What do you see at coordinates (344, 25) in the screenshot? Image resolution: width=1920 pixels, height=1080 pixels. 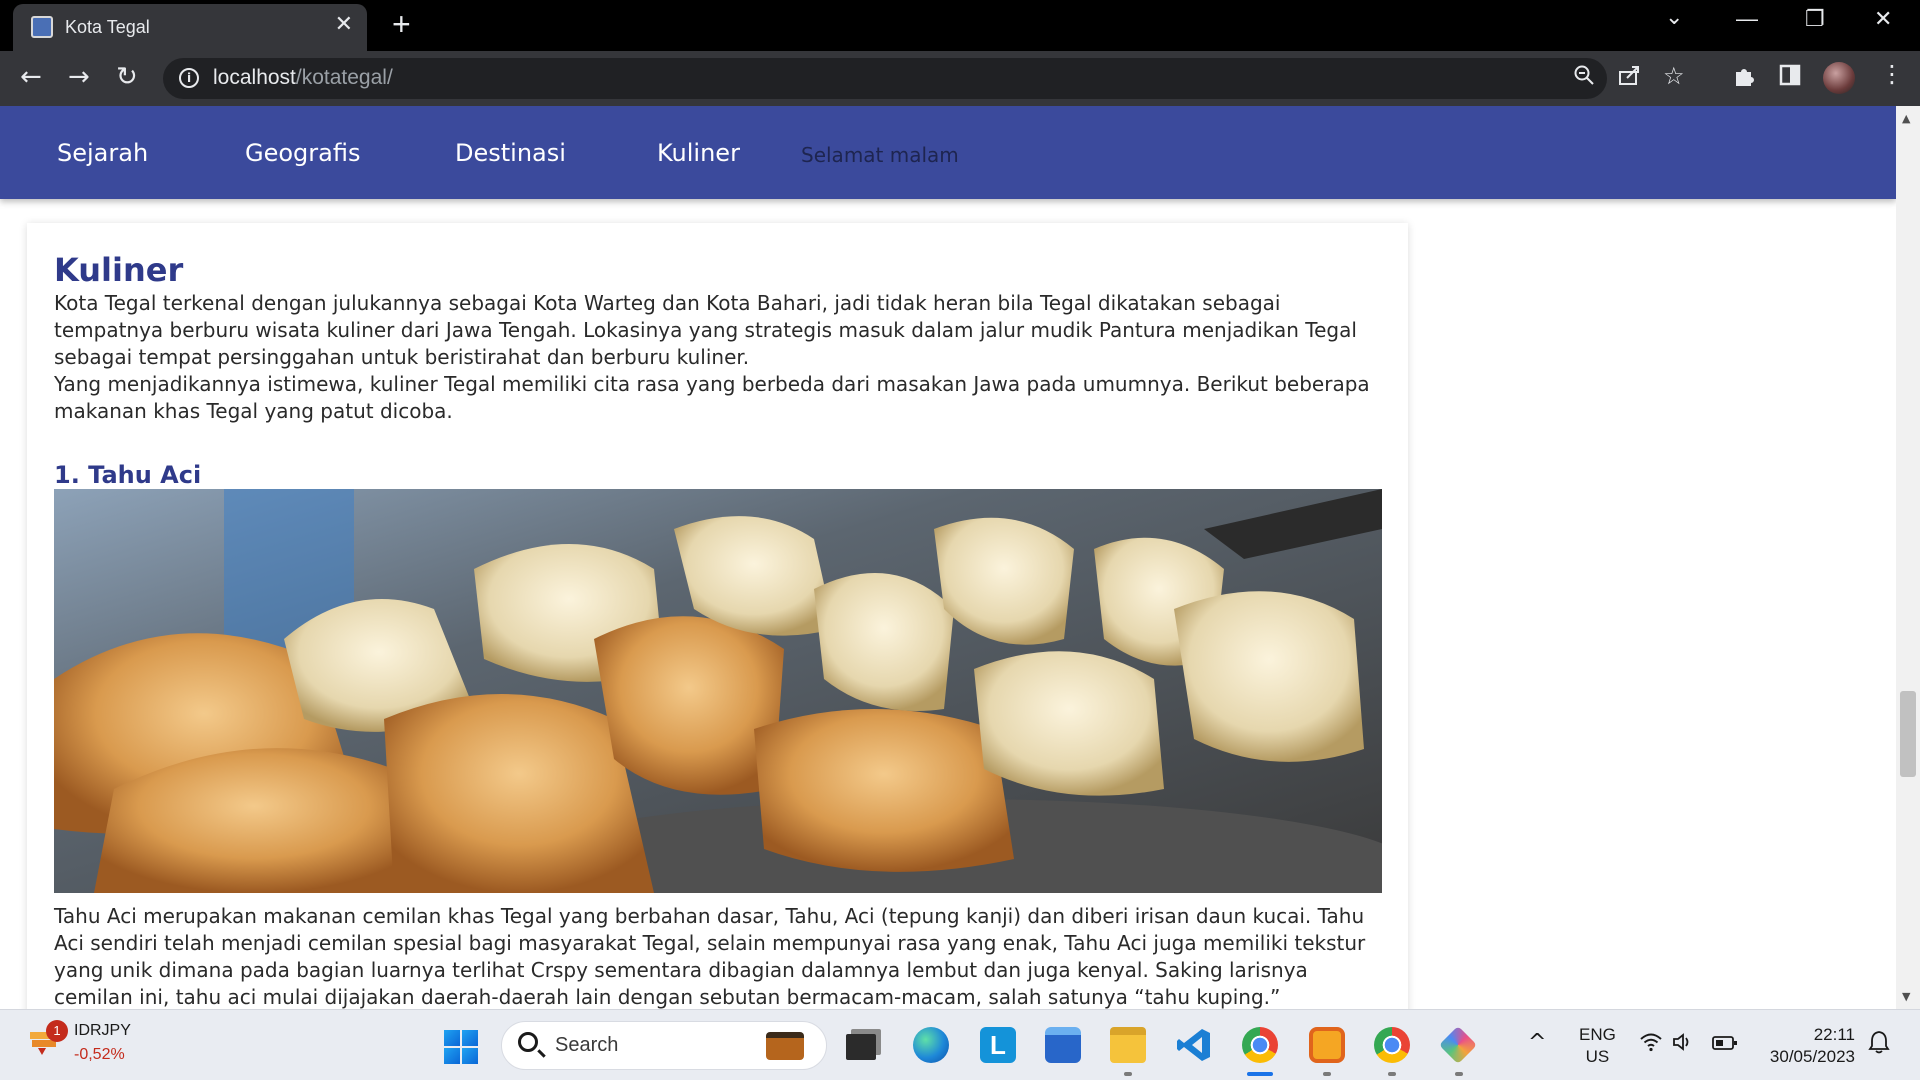 I see `tab-close-icon: ✕` at bounding box center [344, 25].